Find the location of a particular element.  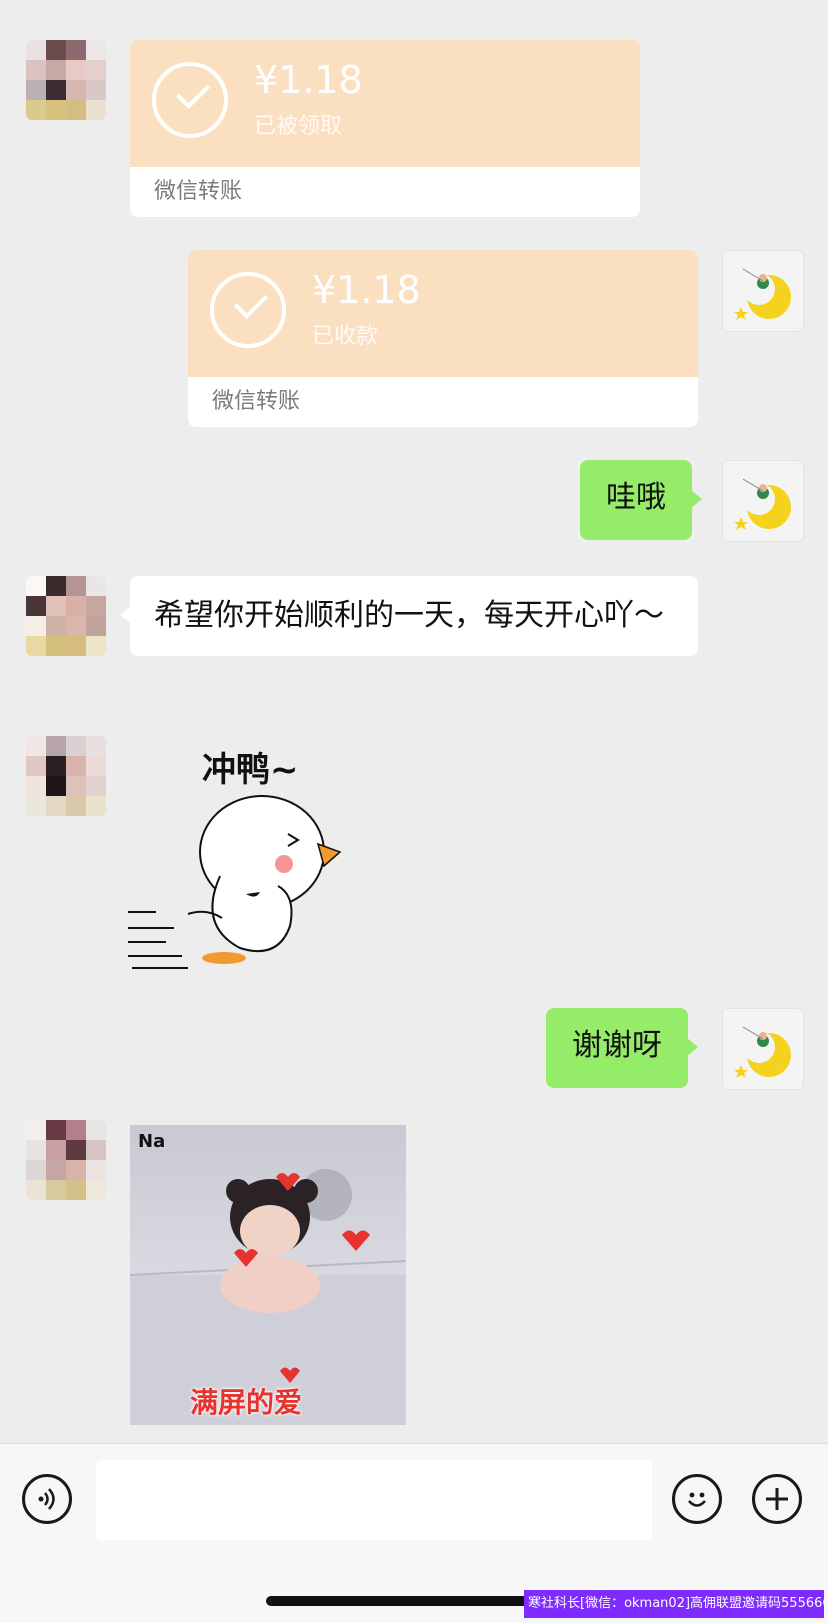

message-text: 希望你开始顺利的一天，每天开心吖～ is located at coordinates (409, 615).